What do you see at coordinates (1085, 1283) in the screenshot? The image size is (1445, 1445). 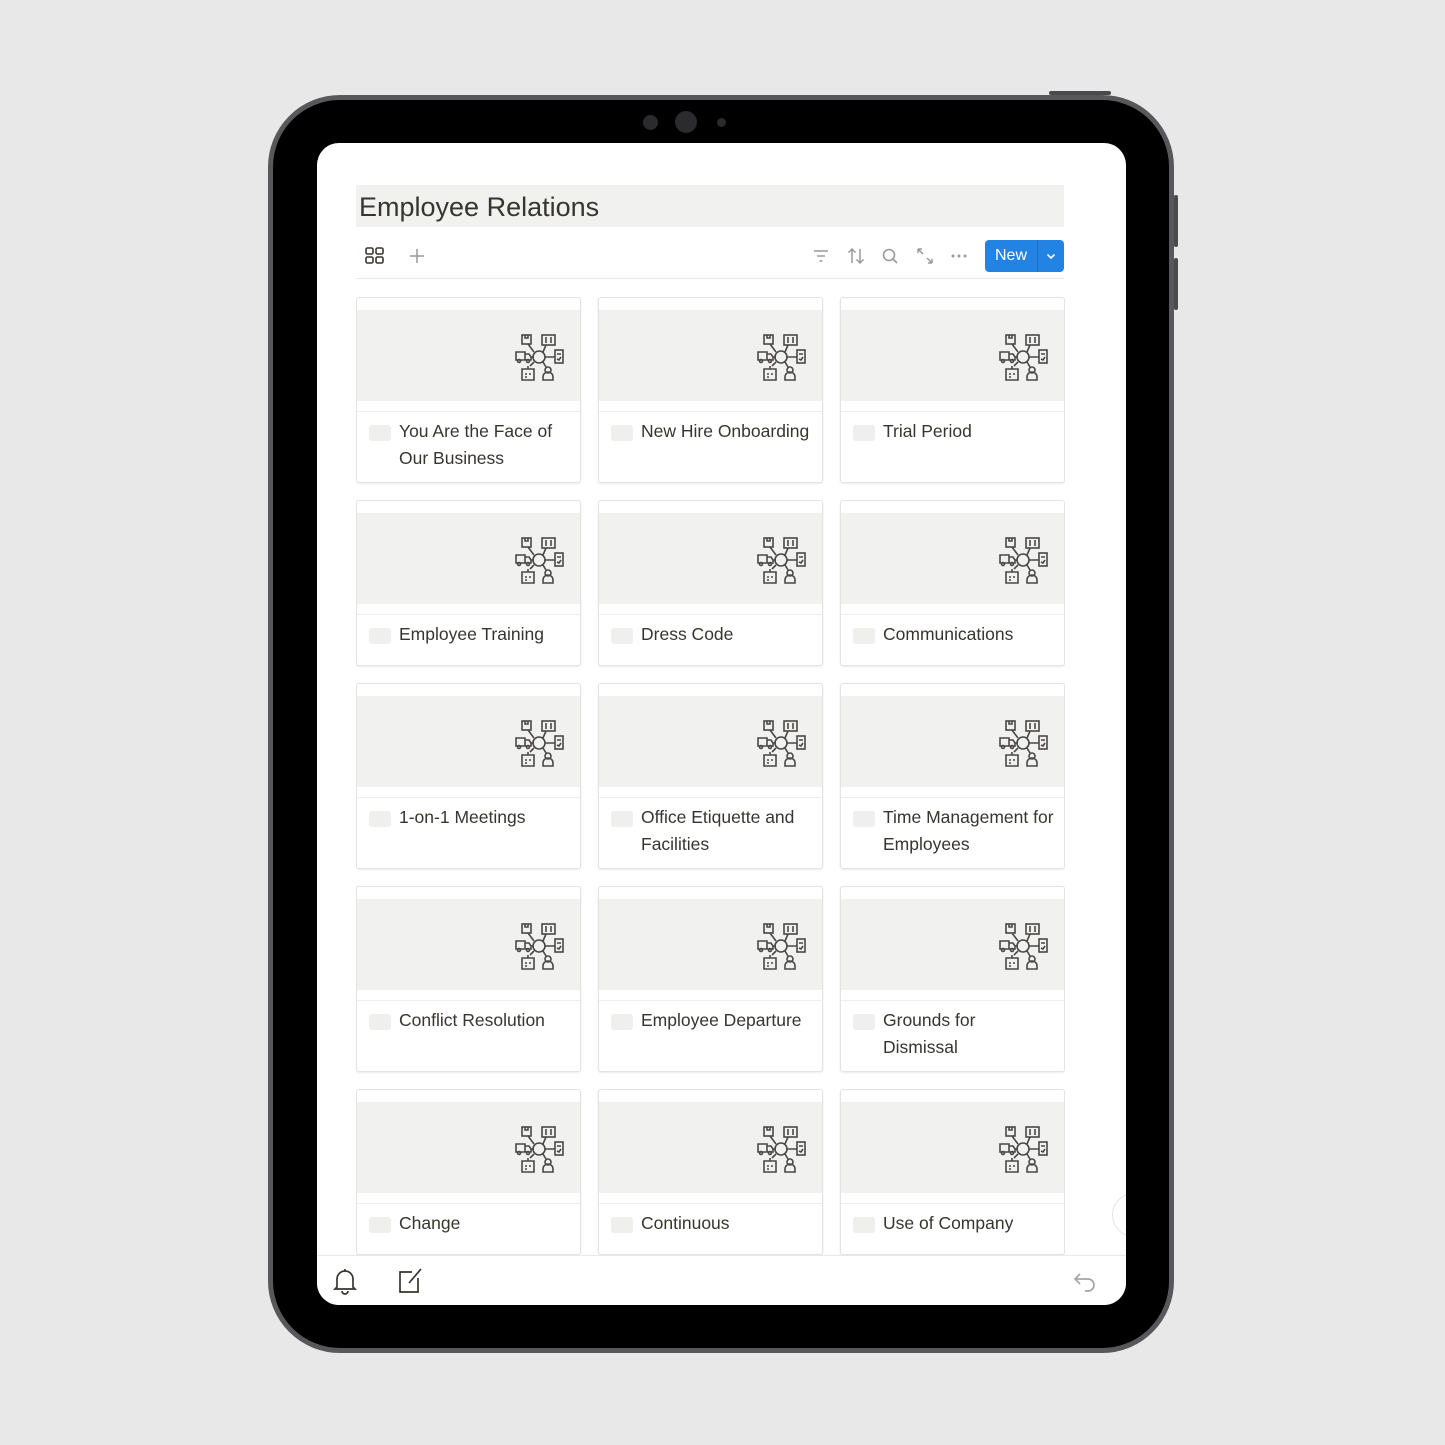 I see `undo-icon` at bounding box center [1085, 1283].